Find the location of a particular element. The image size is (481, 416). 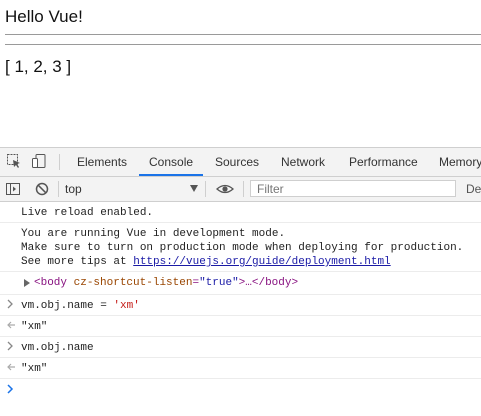

deployment-link: https://vuejs.org/guide/deployment.html is located at coordinates (261, 262).